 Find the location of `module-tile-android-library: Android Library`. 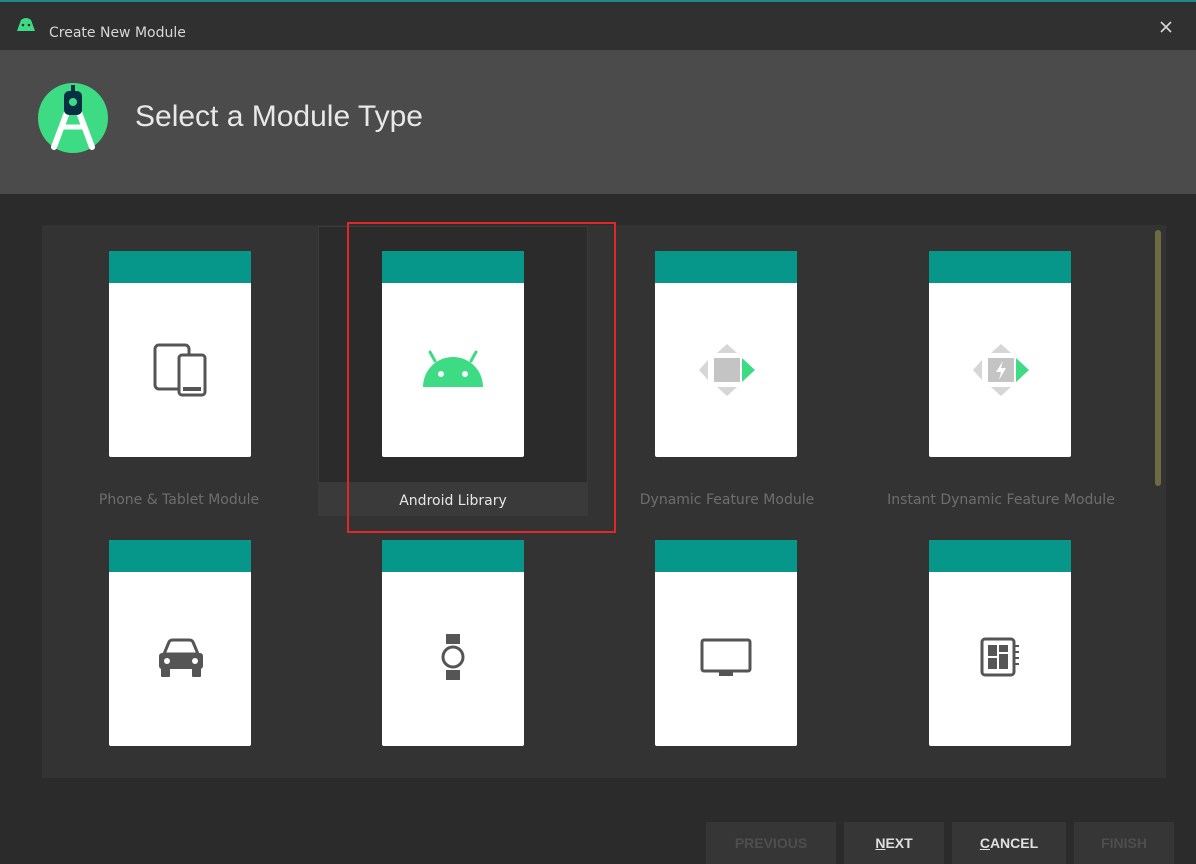

module-tile-android-library: Android Library is located at coordinates (453, 371).